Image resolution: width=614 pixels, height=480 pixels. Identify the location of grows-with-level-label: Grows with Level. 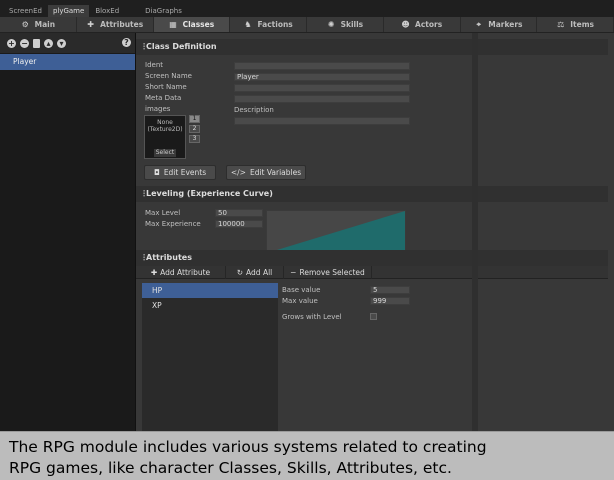
(312, 317).